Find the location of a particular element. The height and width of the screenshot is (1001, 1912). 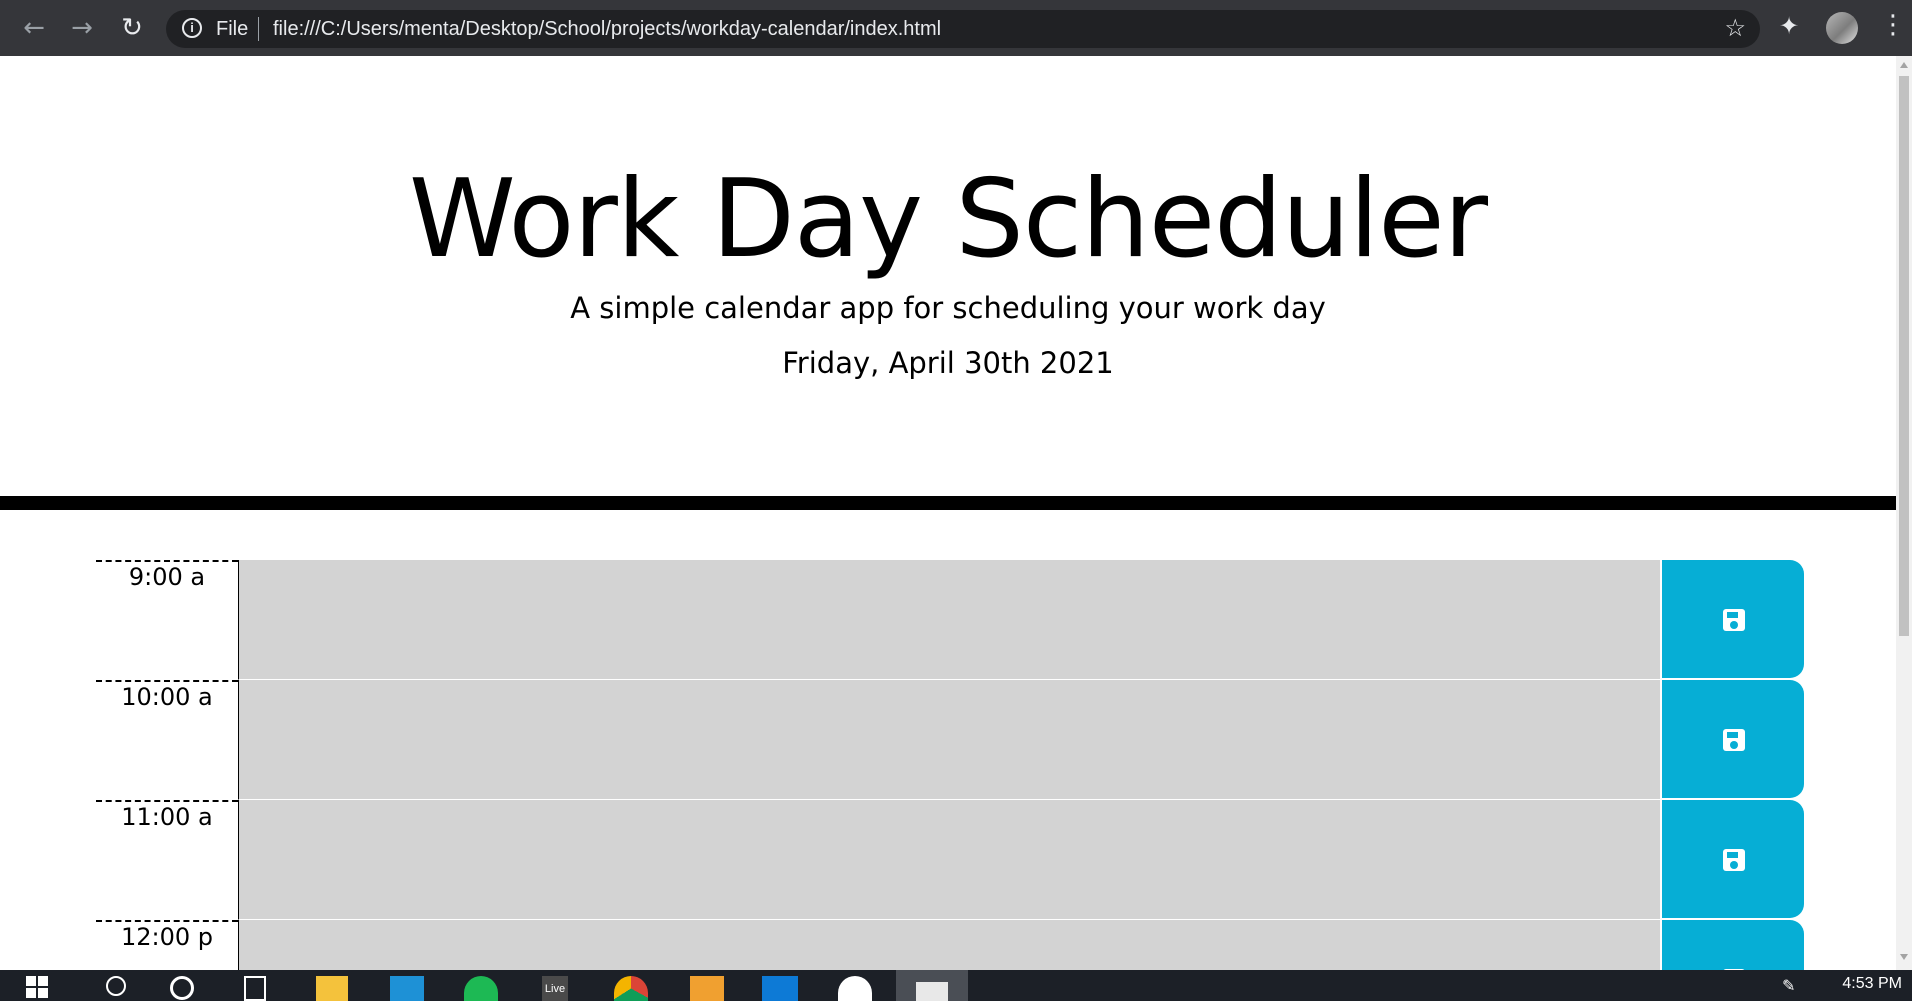

address-separator is located at coordinates (258, 29).